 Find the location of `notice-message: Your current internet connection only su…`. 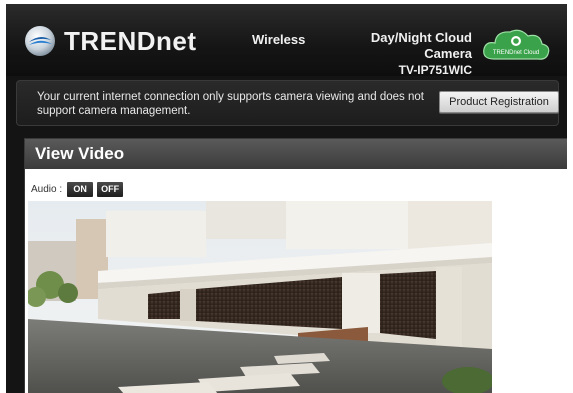

notice-message: Your current internet connection only su… is located at coordinates (230, 104).